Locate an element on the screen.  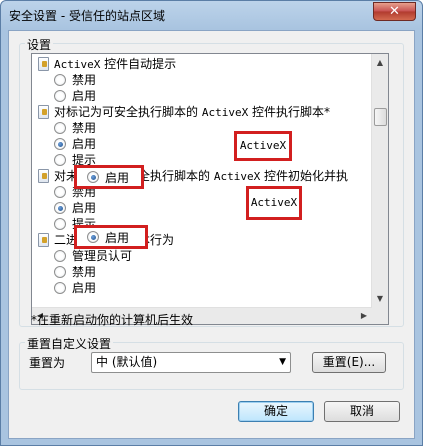
ok-button: 确定 is located at coordinates (276, 411).